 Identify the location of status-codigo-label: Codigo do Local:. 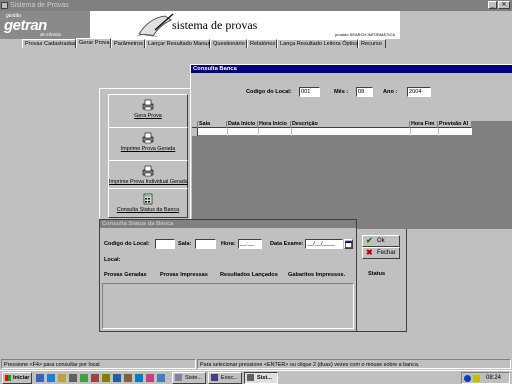
(127, 244).